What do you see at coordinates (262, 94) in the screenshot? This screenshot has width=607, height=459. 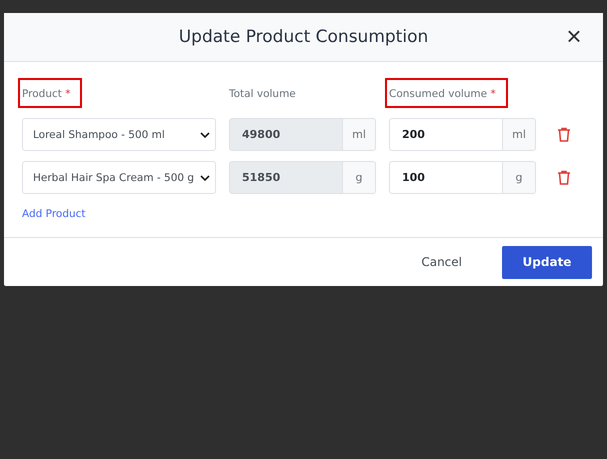 I see `field-label: Total volume` at bounding box center [262, 94].